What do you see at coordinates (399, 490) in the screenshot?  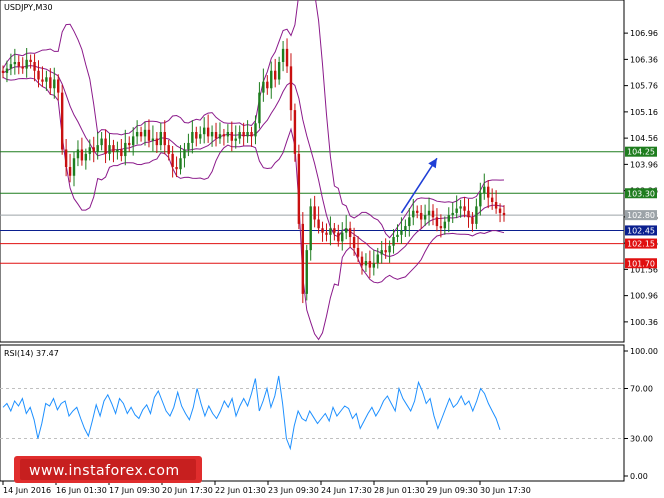 I see `x-tick-label: 28 Jun 01:30` at bounding box center [399, 490].